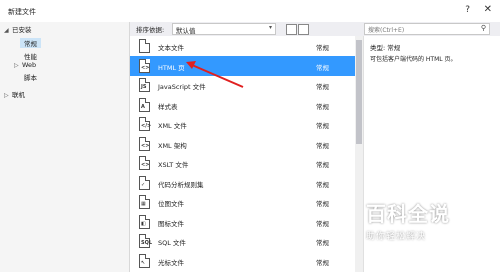 This screenshot has width=500, height=272. Describe the element at coordinates (186, 31) in the screenshot. I see `sort-value: 默认值` at that location.